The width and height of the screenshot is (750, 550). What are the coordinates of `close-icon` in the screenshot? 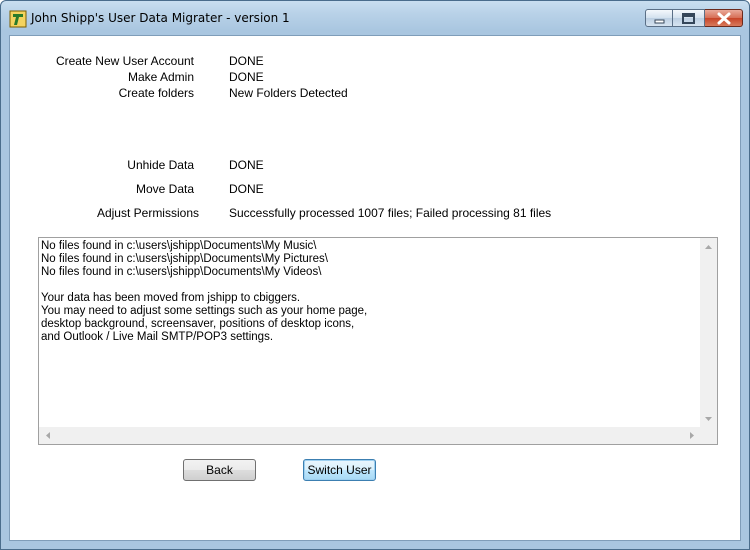 It's located at (724, 18).